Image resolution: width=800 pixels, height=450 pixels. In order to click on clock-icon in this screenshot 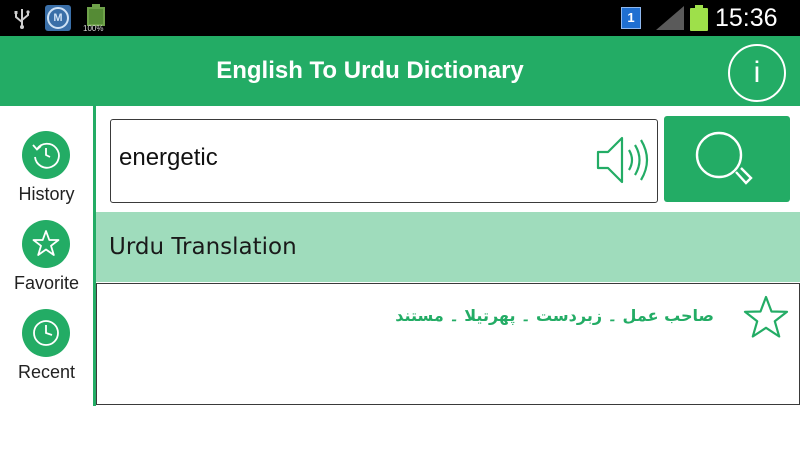, I will do `click(46, 333)`.